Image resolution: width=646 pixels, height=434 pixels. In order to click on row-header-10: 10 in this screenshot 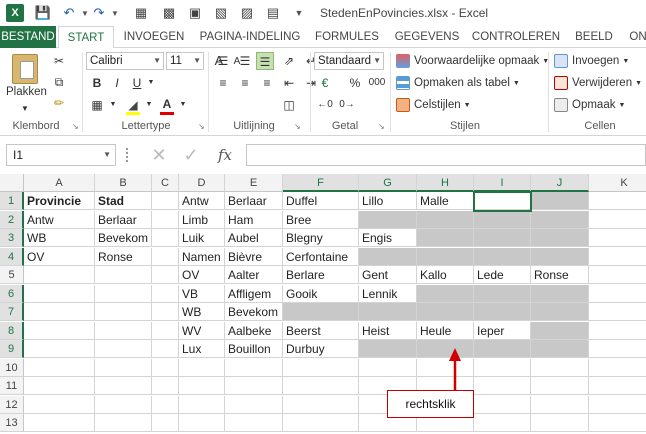, I will do `click(12, 367)`.